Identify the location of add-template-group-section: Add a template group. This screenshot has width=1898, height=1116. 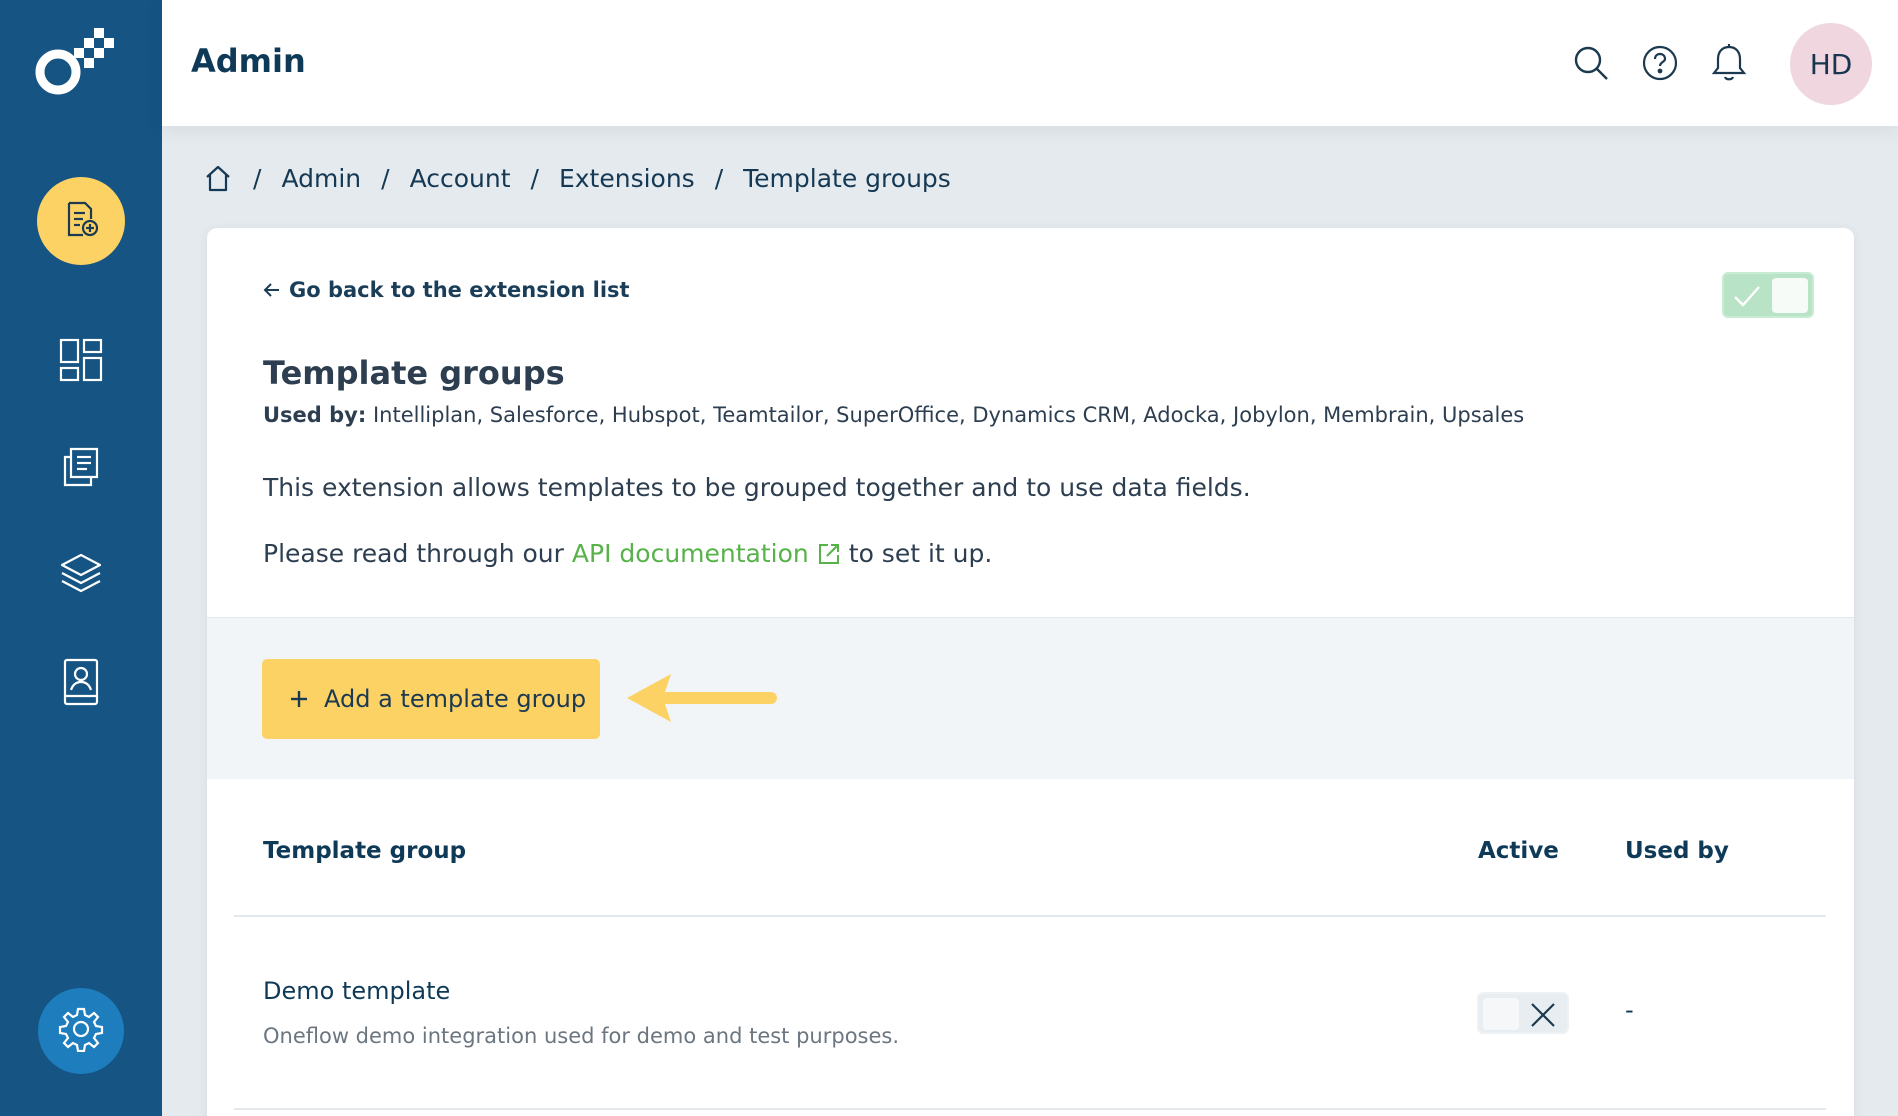
(1030, 698).